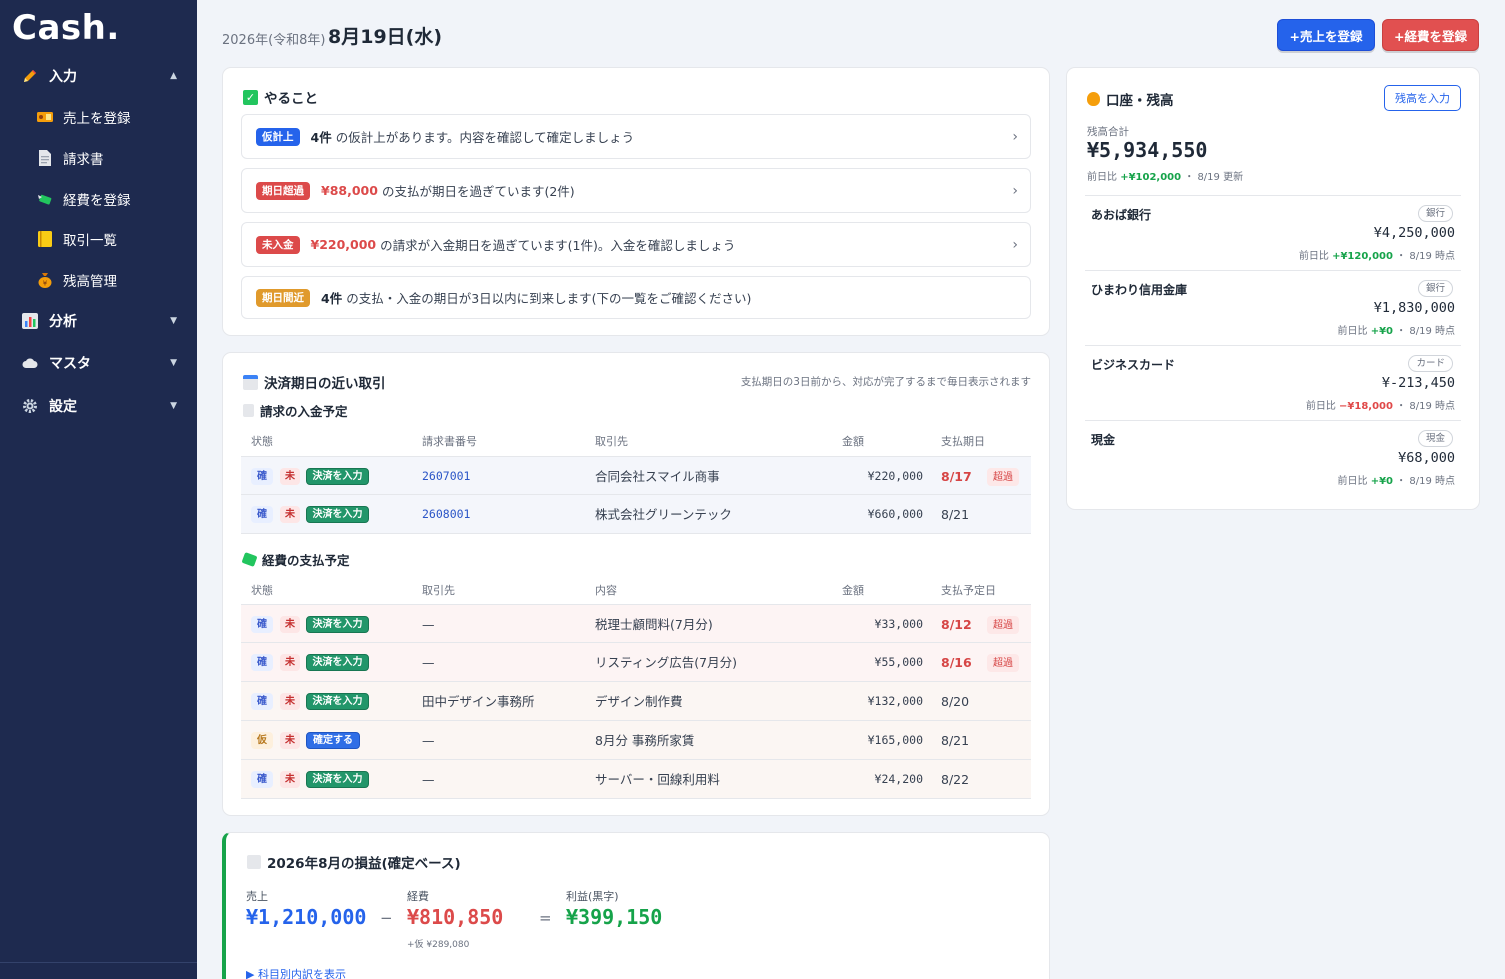 The width and height of the screenshot is (1505, 979). I want to click on col-content: 内容, so click(606, 590).